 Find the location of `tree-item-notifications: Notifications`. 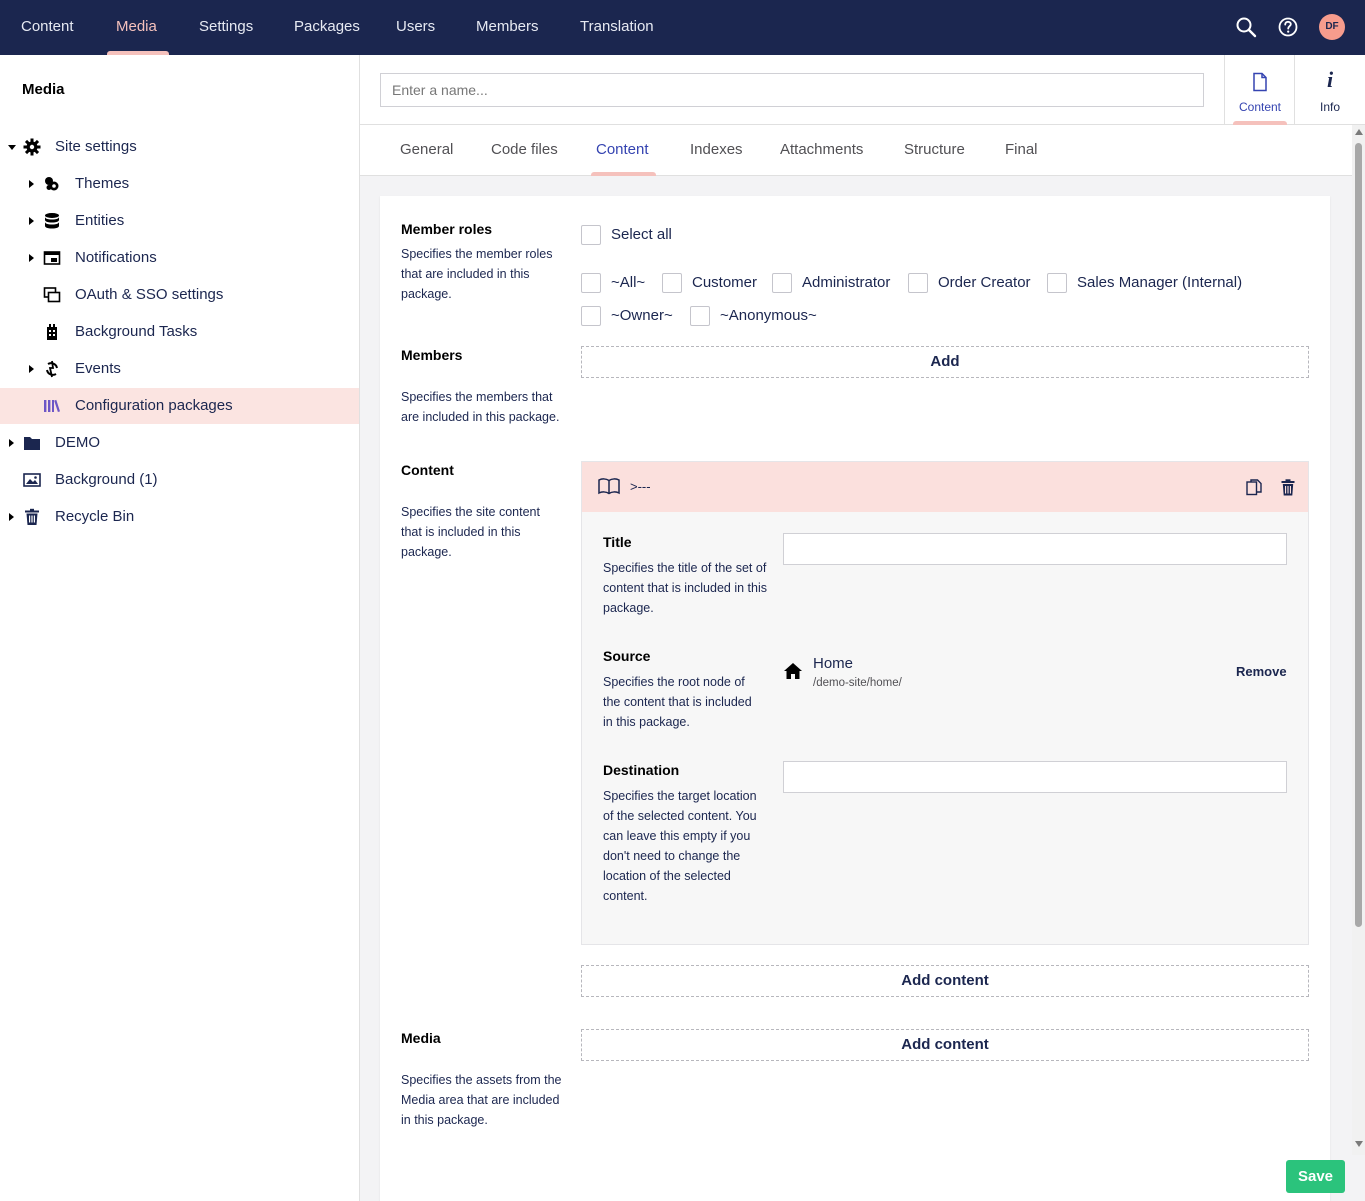

tree-item-notifications: Notifications is located at coordinates (179, 258).